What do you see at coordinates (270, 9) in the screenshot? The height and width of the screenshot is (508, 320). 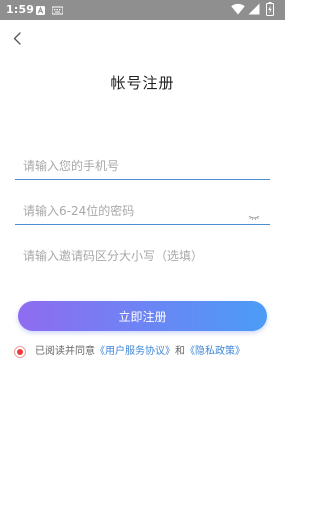 I see `battery-charging-icon` at bounding box center [270, 9].